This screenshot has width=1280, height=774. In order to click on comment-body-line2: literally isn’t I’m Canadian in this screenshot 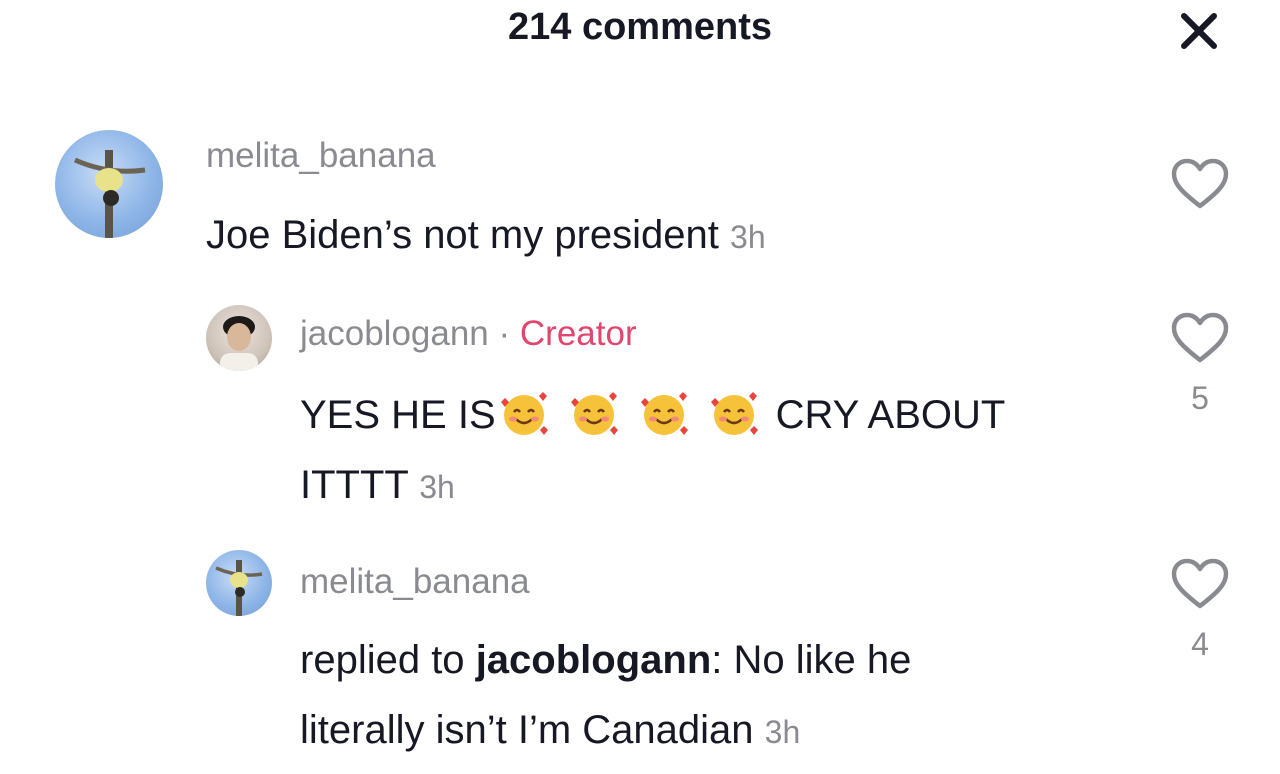, I will do `click(527, 730)`.